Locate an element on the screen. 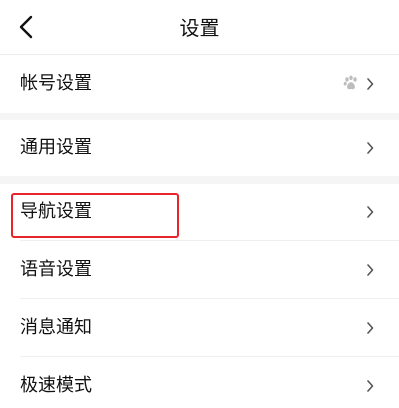 The image size is (399, 408). menu-item-label: 语音设置 is located at coordinates (56, 269).